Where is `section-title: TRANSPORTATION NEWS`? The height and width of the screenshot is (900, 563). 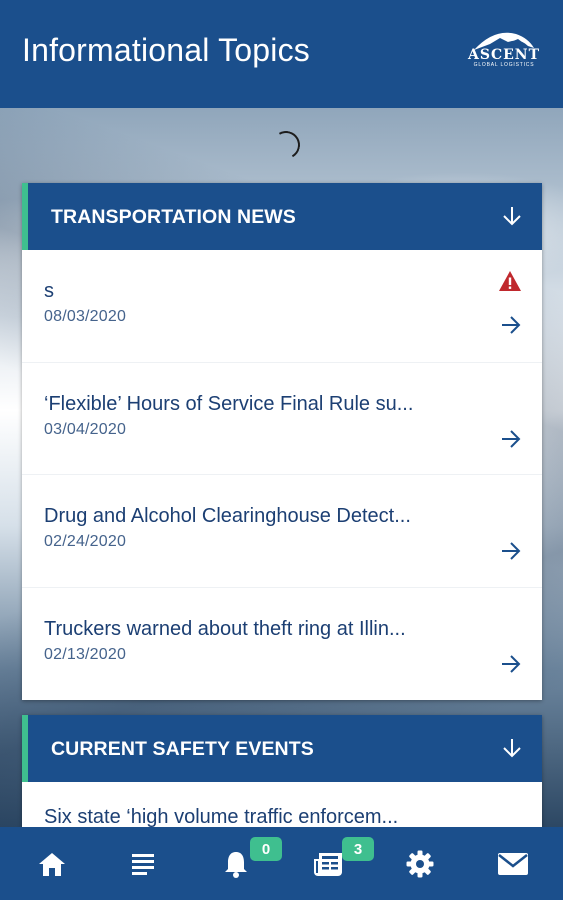
section-title: TRANSPORTATION NEWS is located at coordinates (173, 217).